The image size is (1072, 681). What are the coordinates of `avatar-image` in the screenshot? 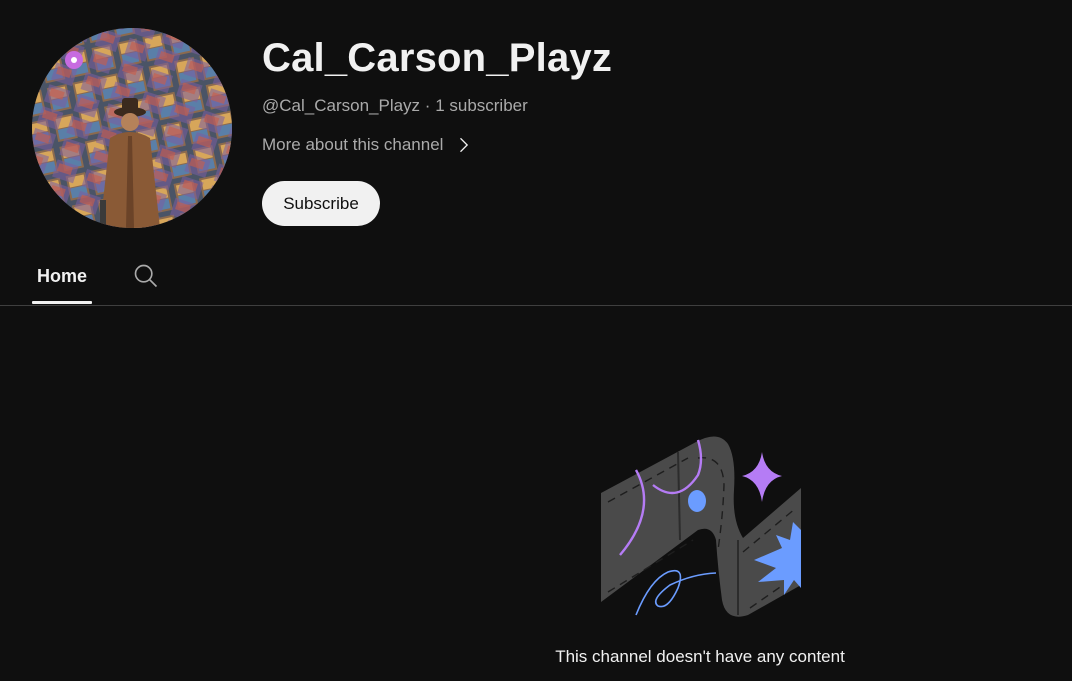 It's located at (132, 128).